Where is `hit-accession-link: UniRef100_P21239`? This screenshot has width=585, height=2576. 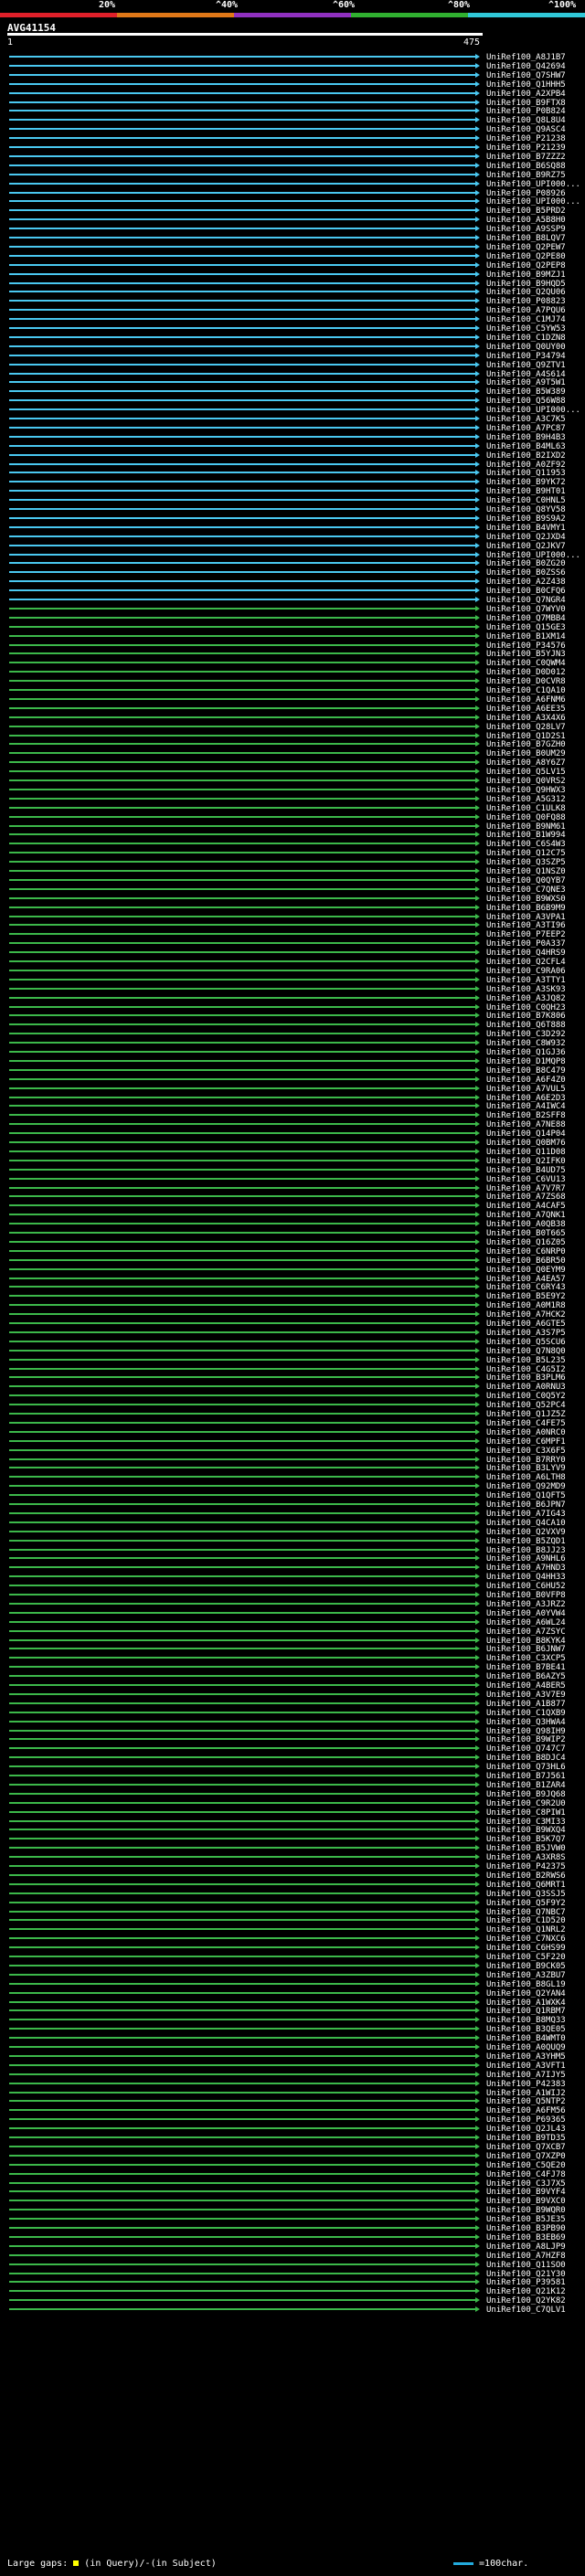 hit-accession-link: UniRef100_P21239 is located at coordinates (526, 148).